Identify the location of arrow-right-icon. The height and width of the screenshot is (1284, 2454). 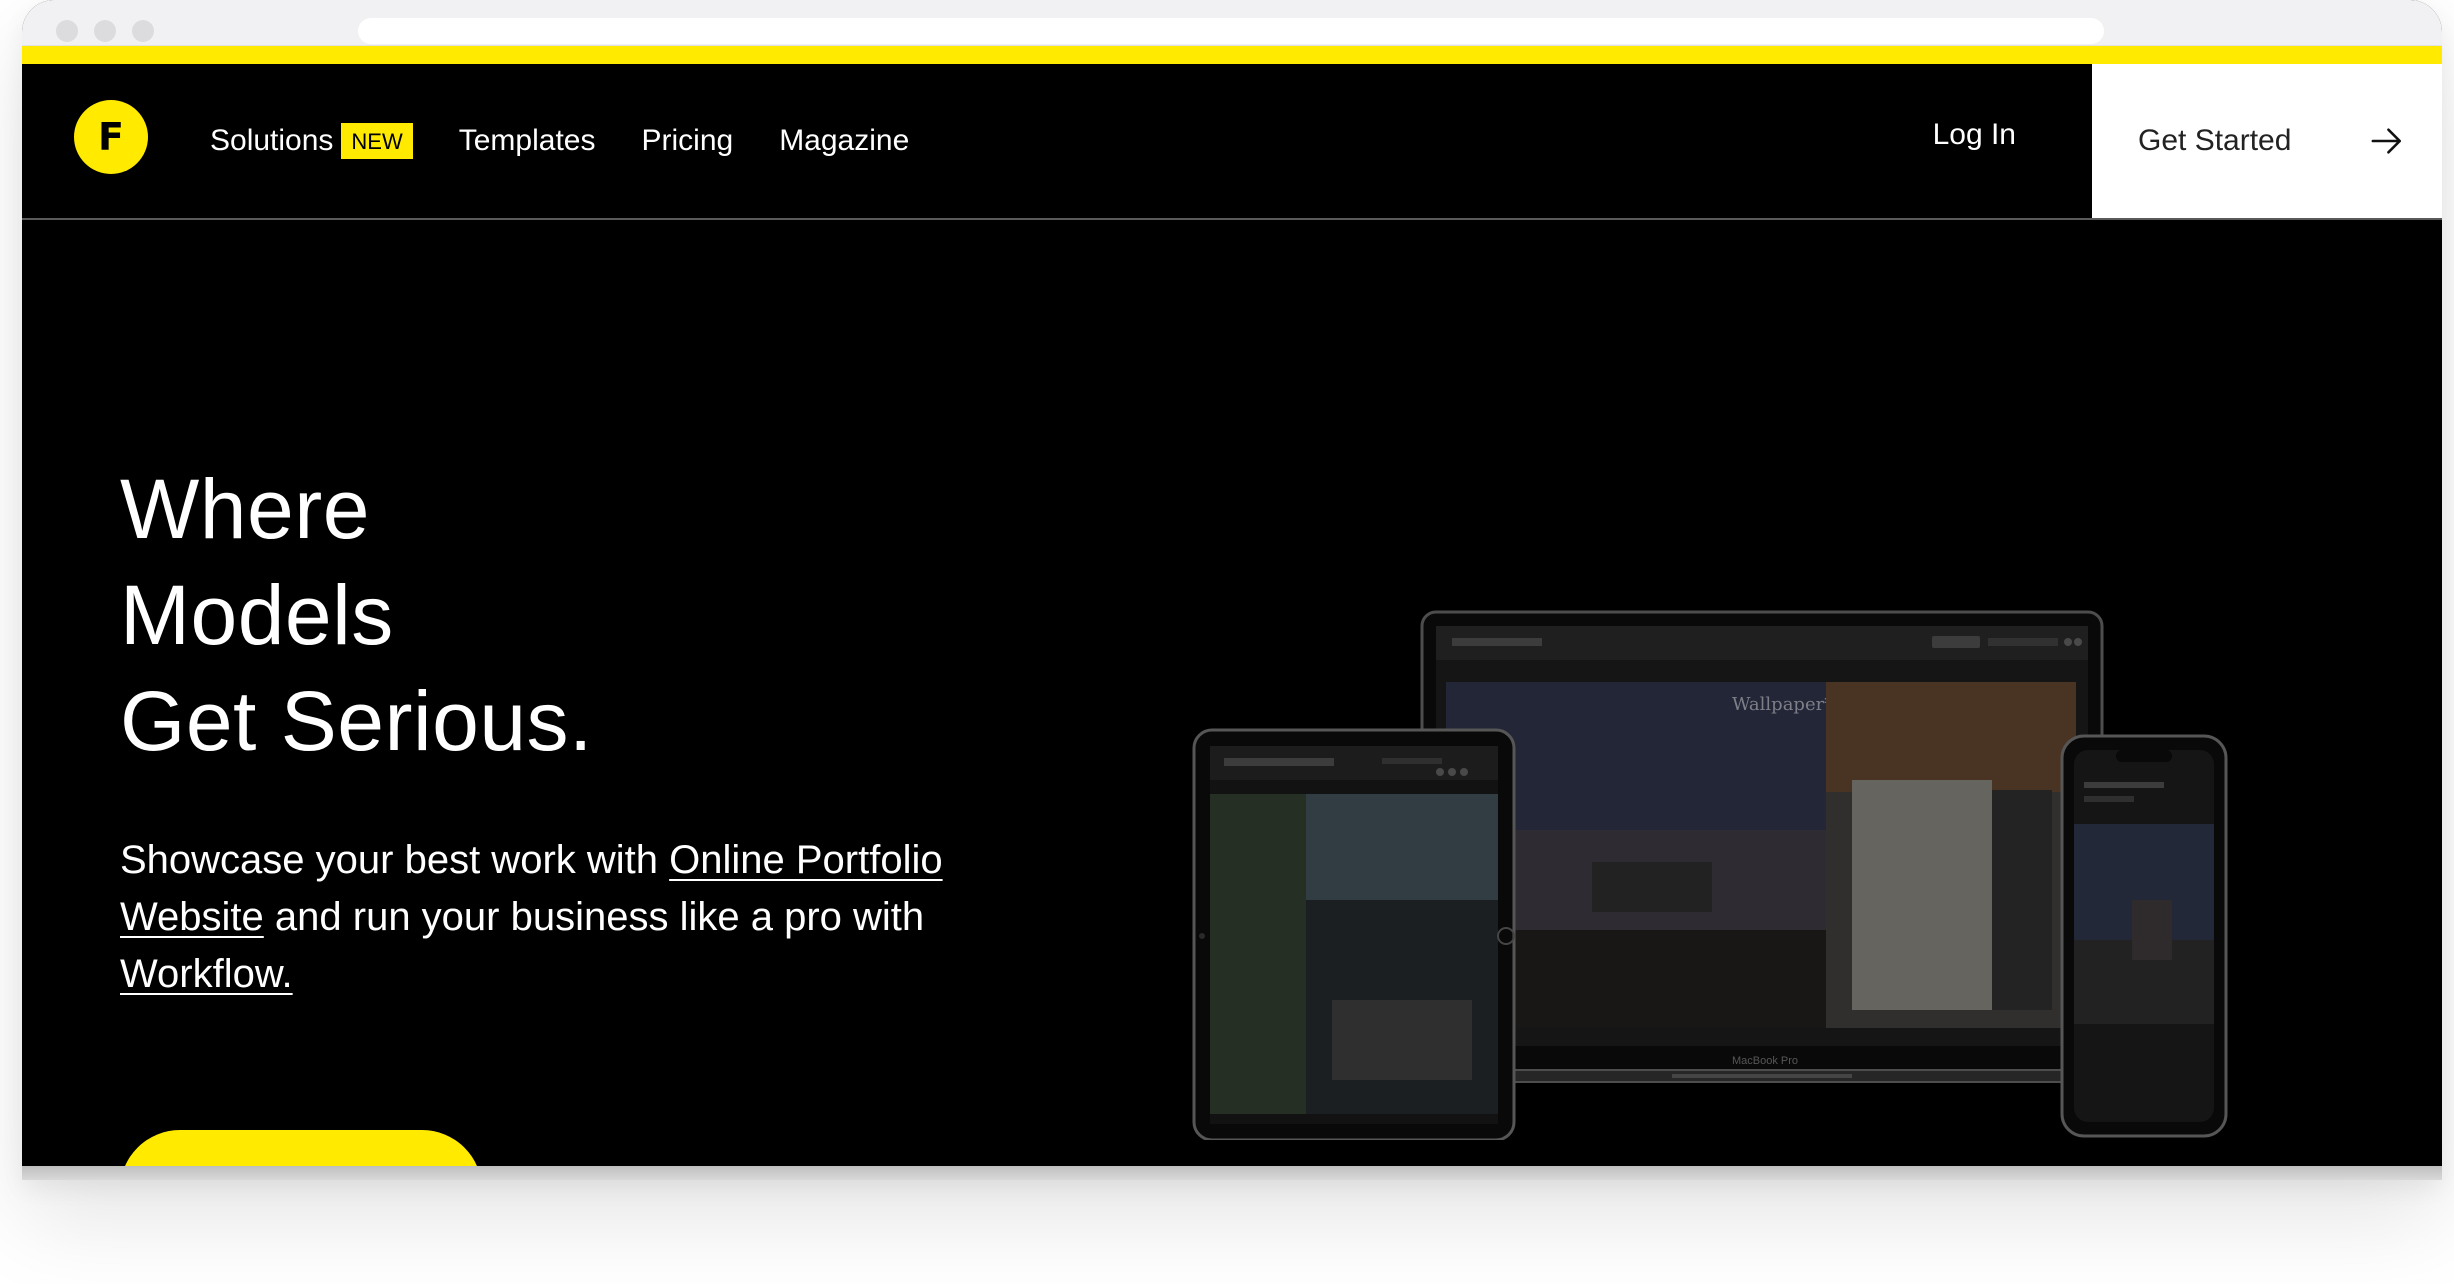
(2386, 141).